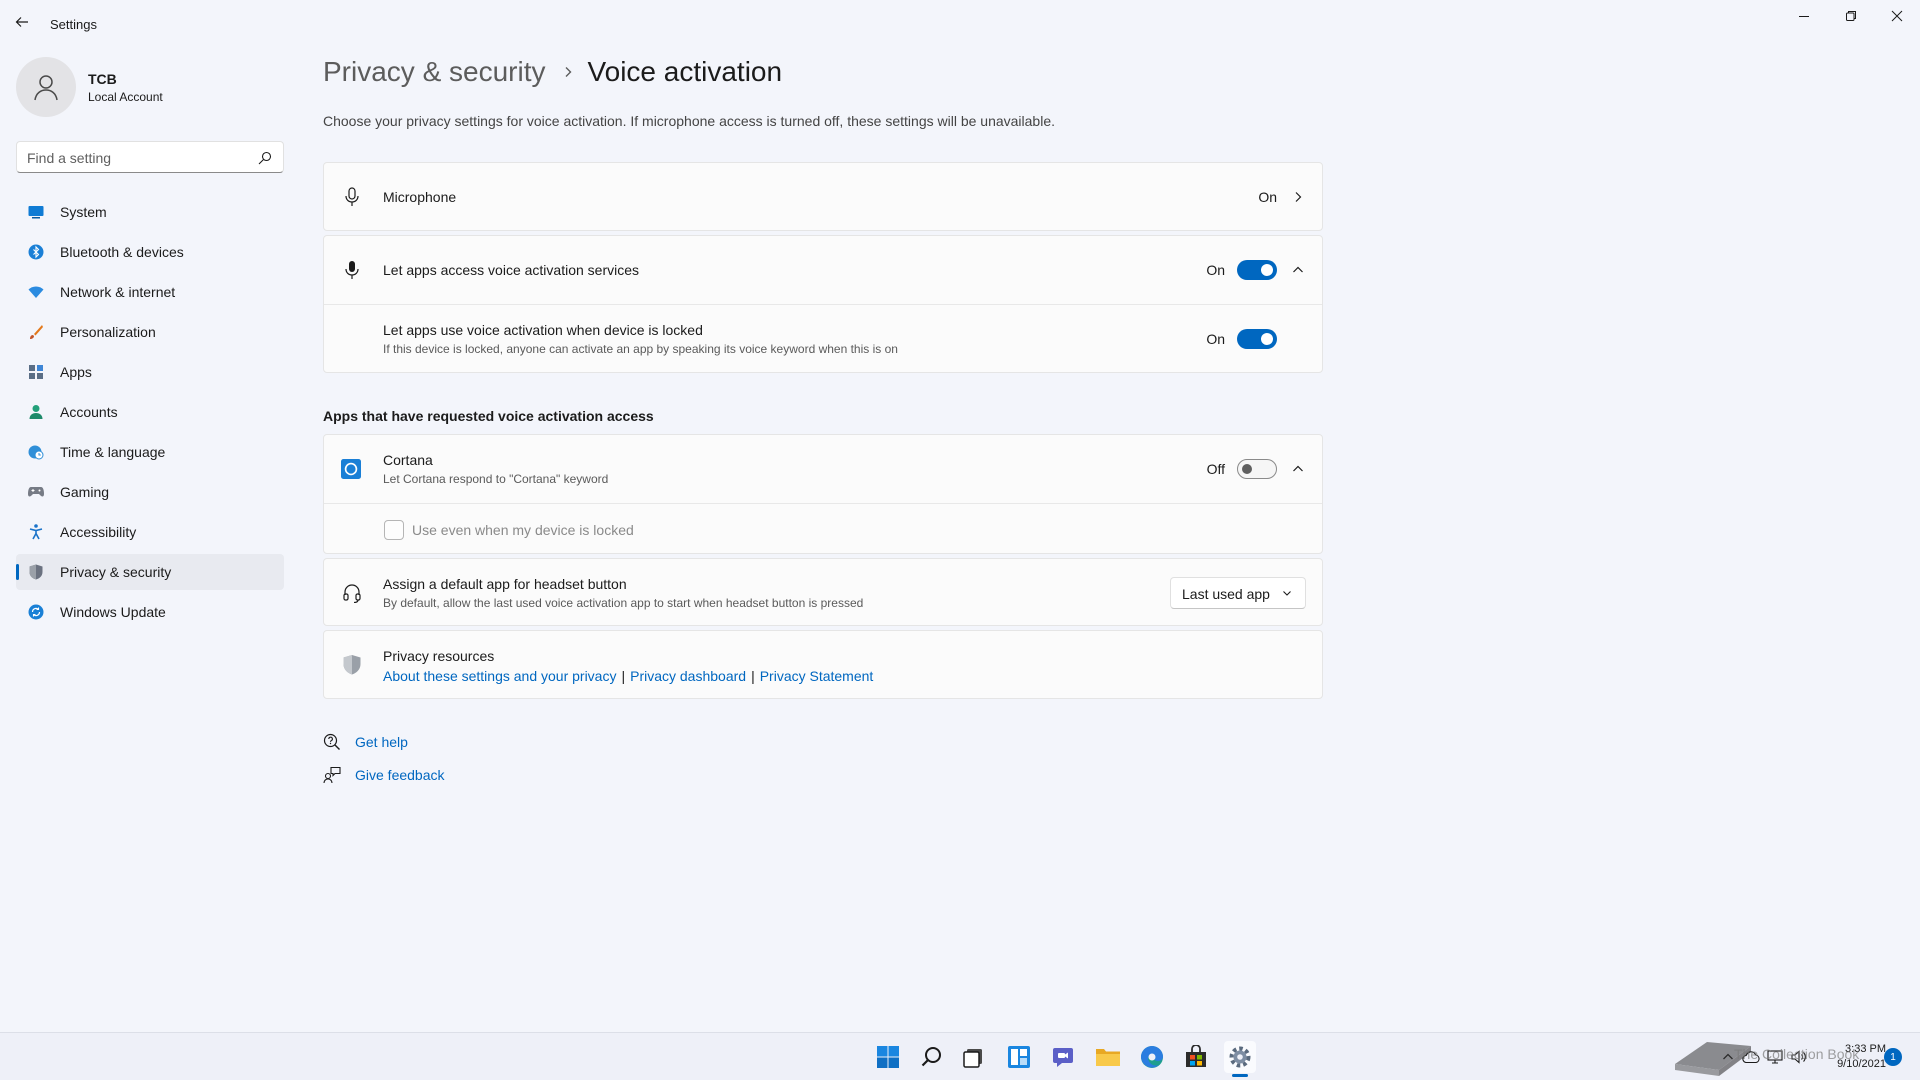  Describe the element at coordinates (496, 479) in the screenshot. I see `cortana-description: Let Cortana respond to "Cortana" keyword` at that location.